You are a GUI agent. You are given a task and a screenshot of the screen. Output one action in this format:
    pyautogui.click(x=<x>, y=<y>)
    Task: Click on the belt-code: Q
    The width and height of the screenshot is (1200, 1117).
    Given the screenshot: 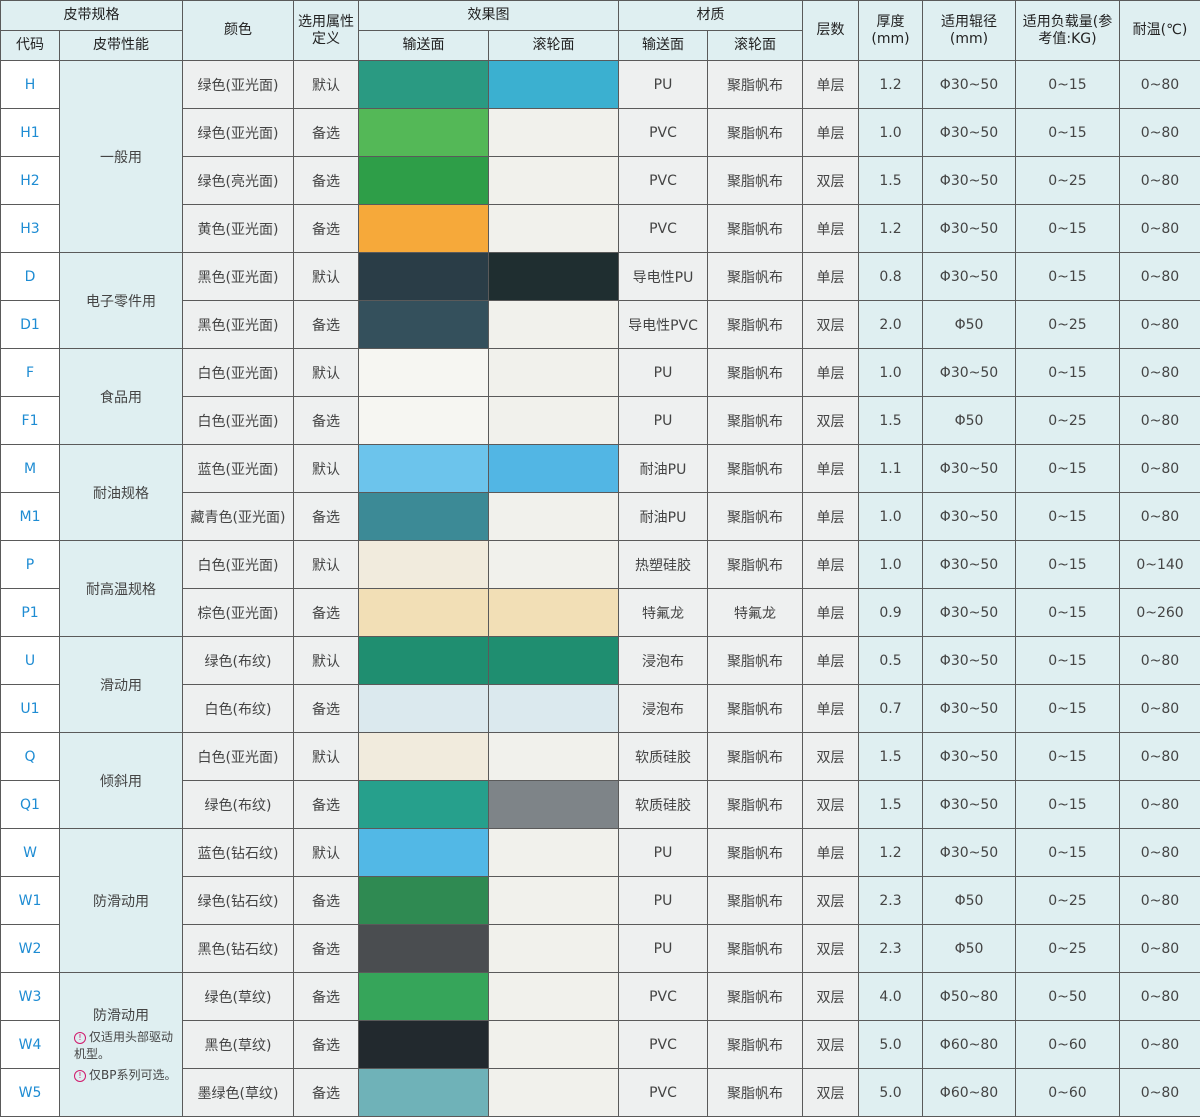 What is the action you would take?
    pyautogui.click(x=30, y=757)
    